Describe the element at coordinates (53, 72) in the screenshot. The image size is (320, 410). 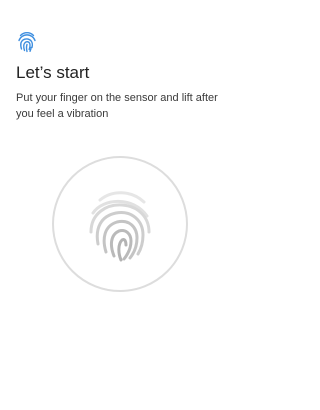
I see `page-title: Let’s start` at that location.